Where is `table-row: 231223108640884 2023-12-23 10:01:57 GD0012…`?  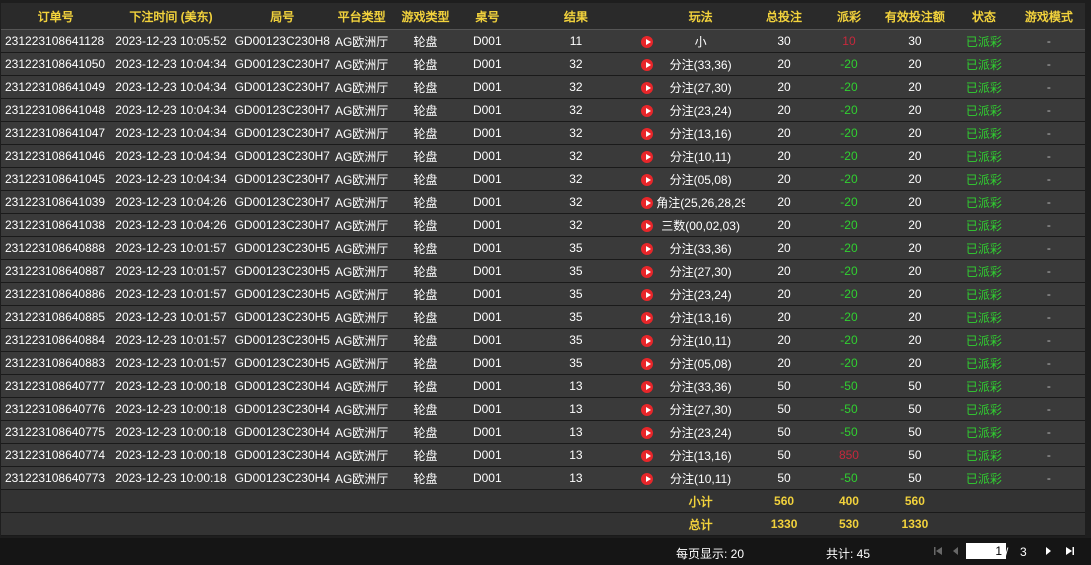 table-row: 231223108640884 2023-12-23 10:01:57 GD0012… is located at coordinates (543, 340).